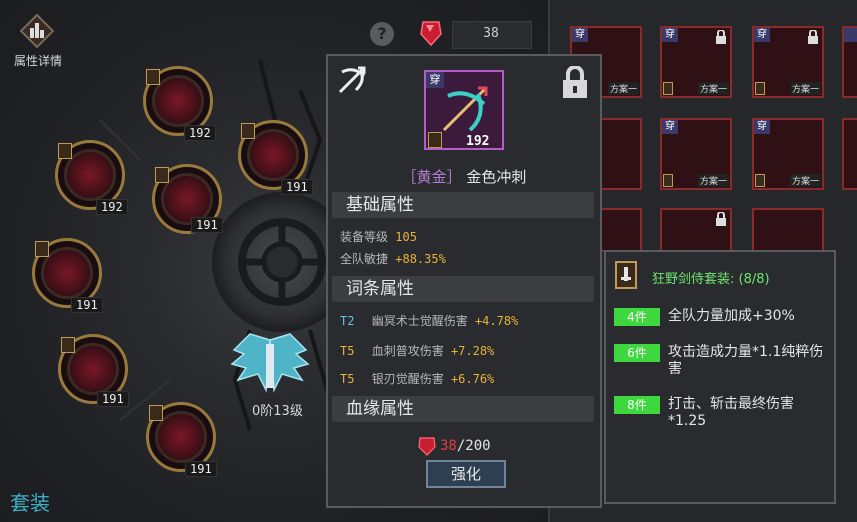 The height and width of the screenshot is (522, 857). What do you see at coordinates (352, 80) in the screenshot?
I see `bow-category-icon` at bounding box center [352, 80].